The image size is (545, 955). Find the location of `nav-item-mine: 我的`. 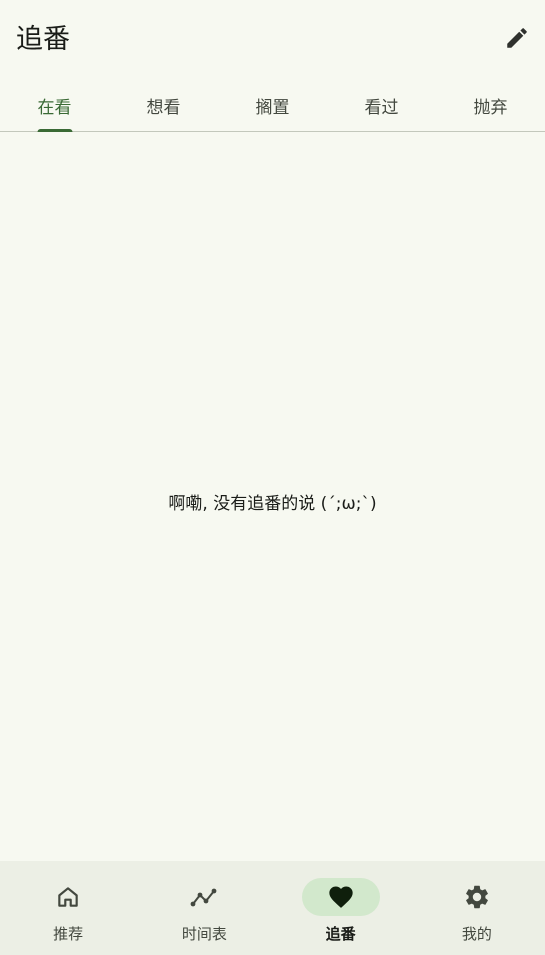

nav-item-mine: 我的 is located at coordinates (477, 908).